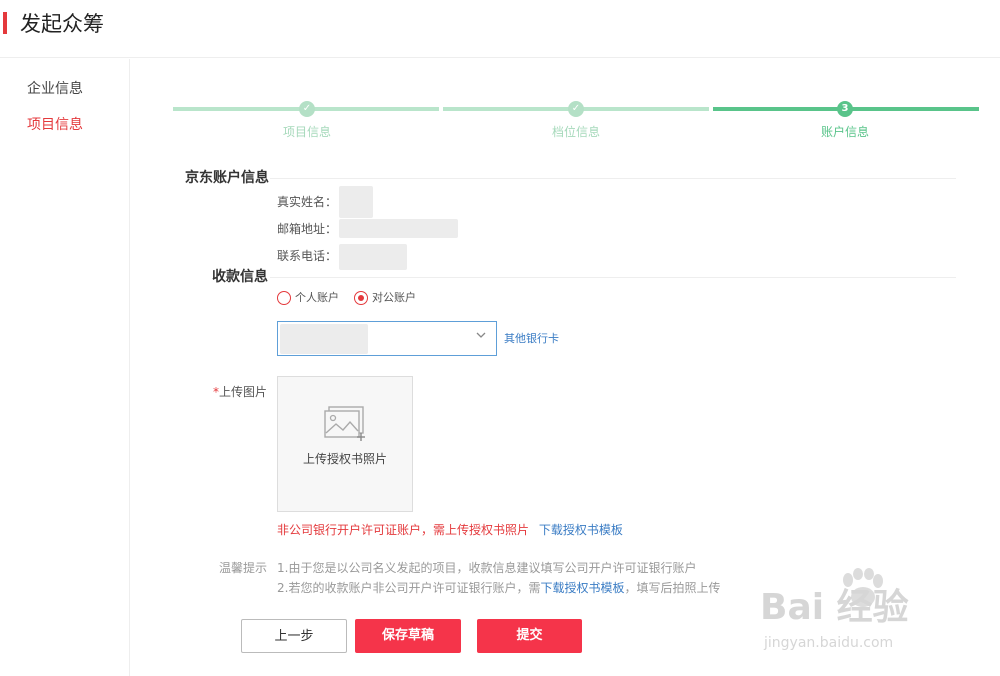 This screenshot has height=676, width=1000. I want to click on sidebar-item-company-info: 企业信息, so click(55, 89).